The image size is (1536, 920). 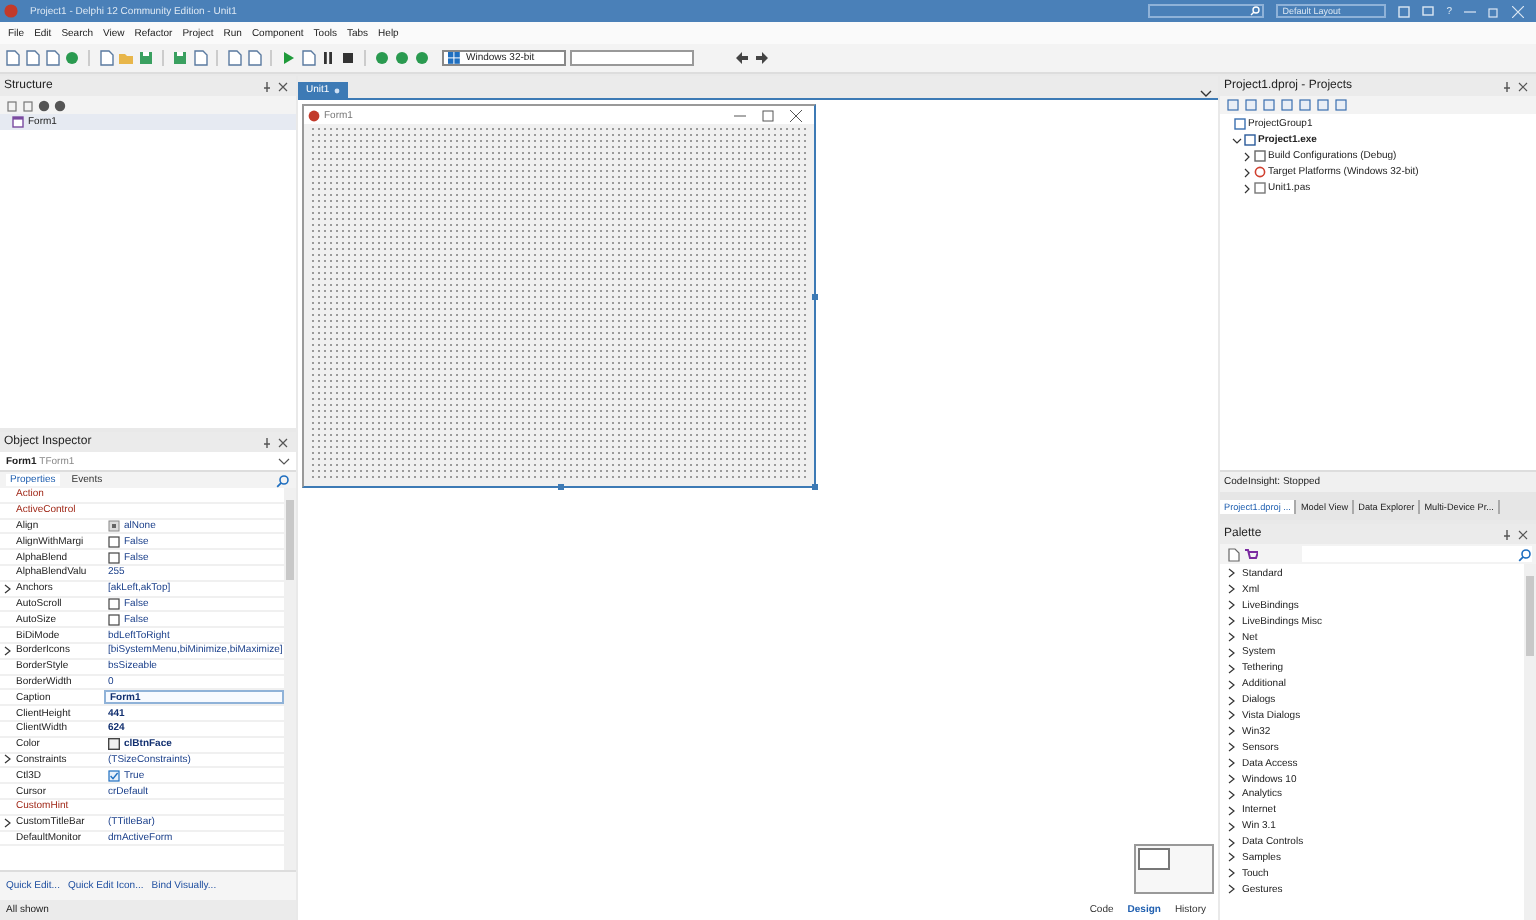 What do you see at coordinates (632, 58) in the screenshot?
I see `config-dropdown` at bounding box center [632, 58].